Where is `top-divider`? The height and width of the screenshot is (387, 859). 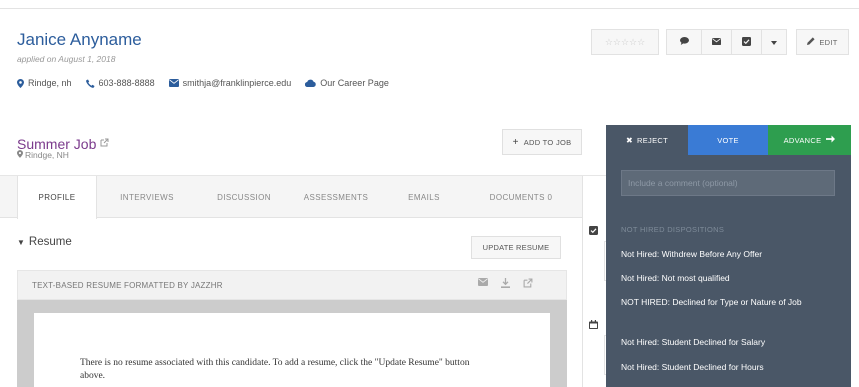
top-divider is located at coordinates (429, 8).